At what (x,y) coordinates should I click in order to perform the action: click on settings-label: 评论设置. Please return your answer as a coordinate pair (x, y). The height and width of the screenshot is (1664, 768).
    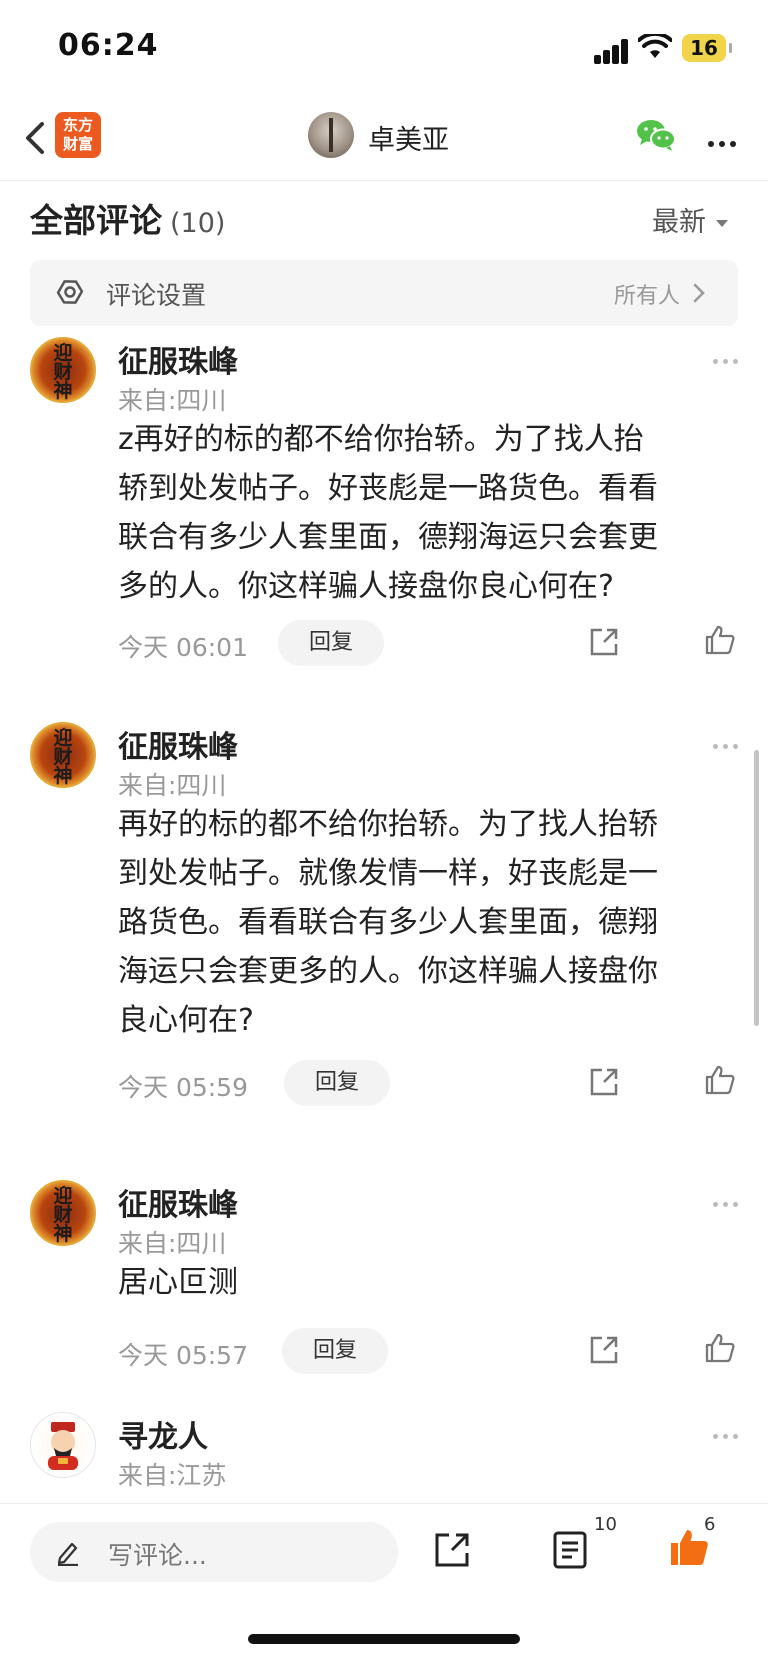
    Looking at the image, I should click on (156, 295).